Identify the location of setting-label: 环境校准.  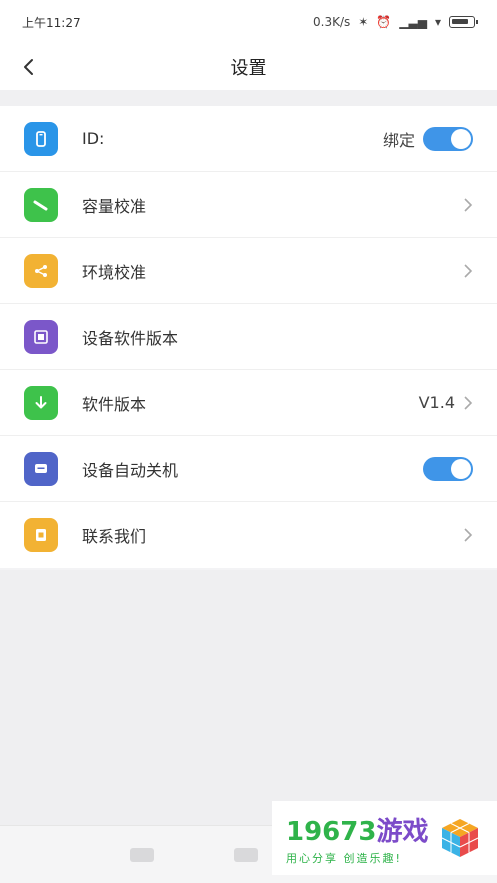
(114, 272).